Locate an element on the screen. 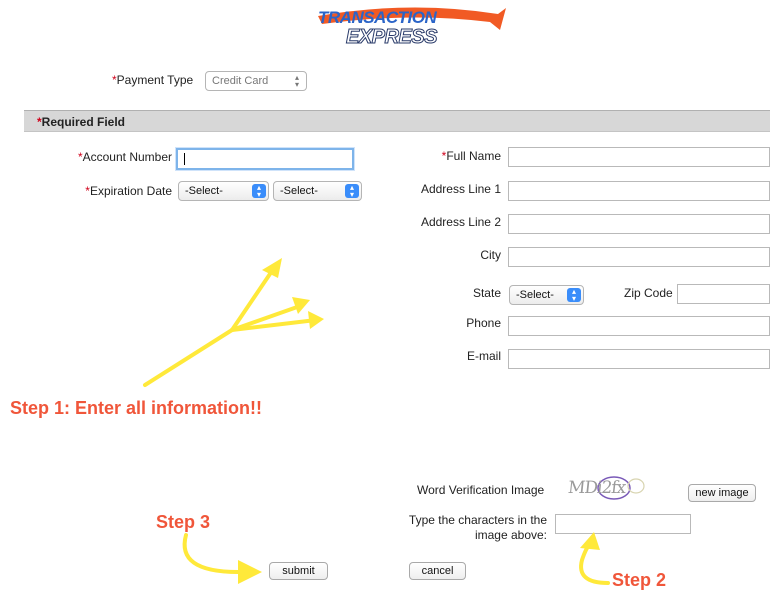  step3-arrow is located at coordinates (211, 553).